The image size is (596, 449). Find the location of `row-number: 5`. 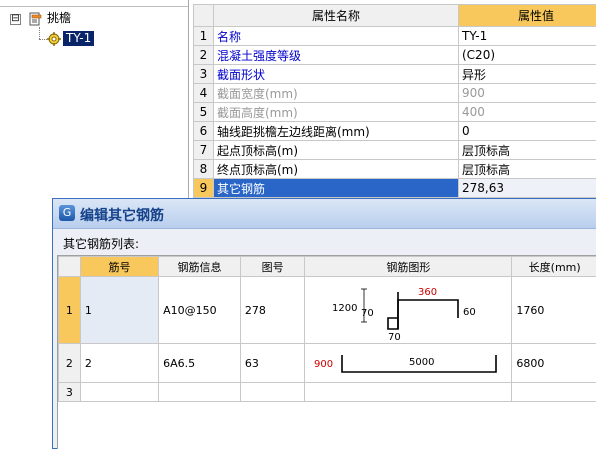

row-number: 5 is located at coordinates (204, 112).